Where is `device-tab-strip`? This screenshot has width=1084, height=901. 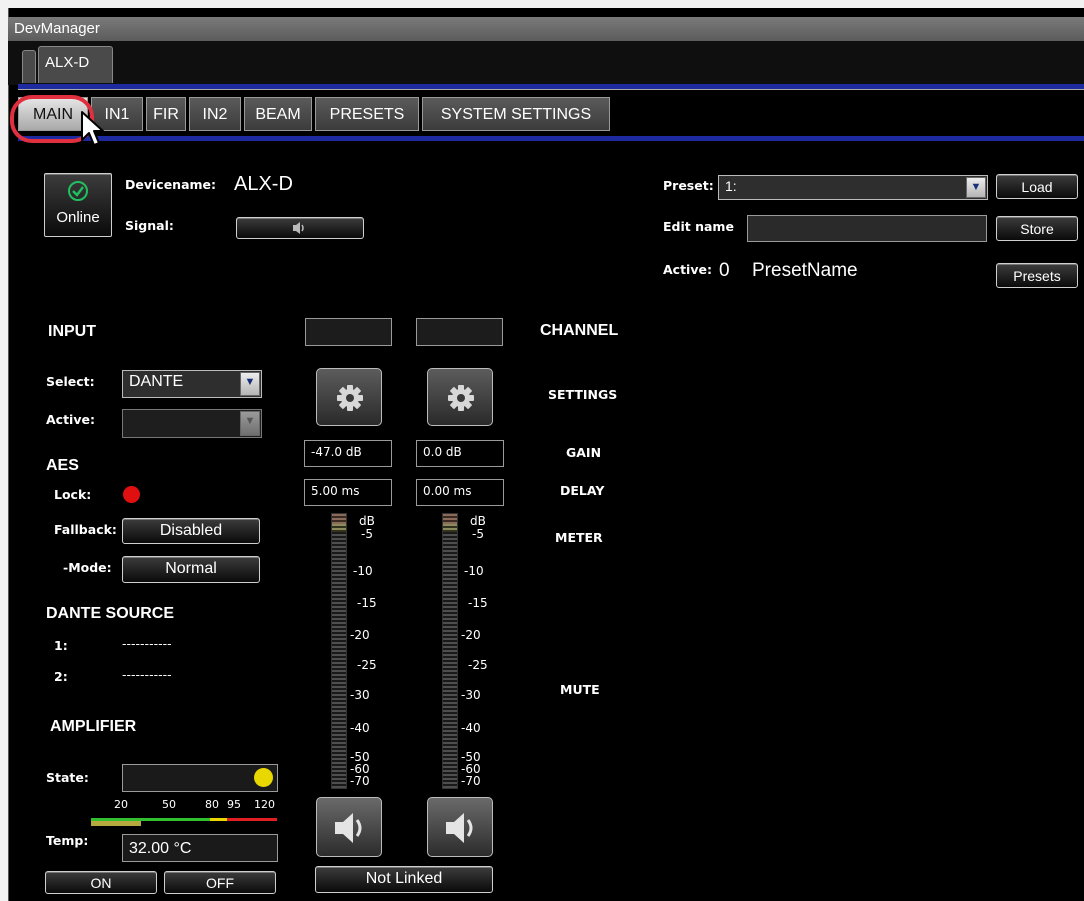
device-tab-strip is located at coordinates (546, 63).